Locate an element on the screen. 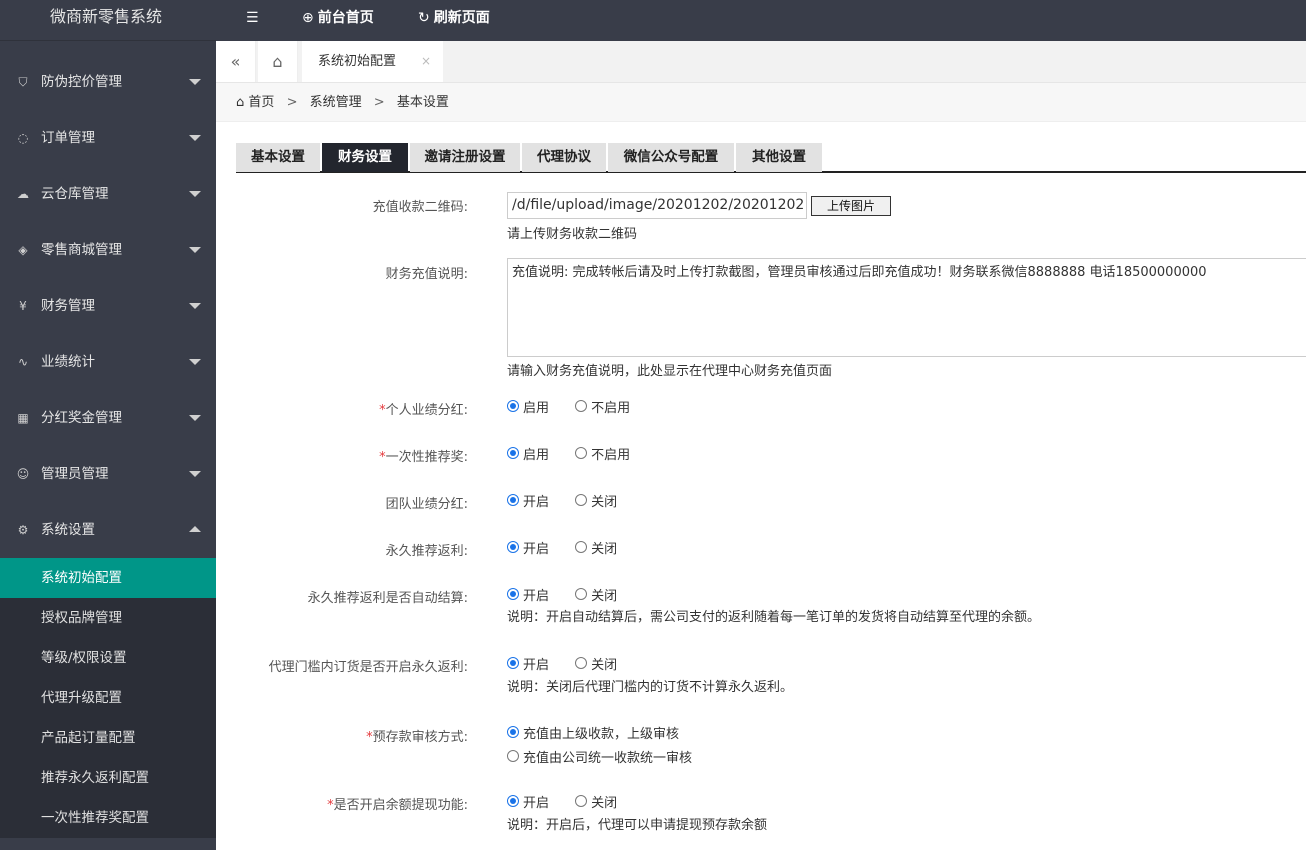 The height and width of the screenshot is (850, 1306). front-home-link: ⊕ 前台首页 is located at coordinates (338, 19).